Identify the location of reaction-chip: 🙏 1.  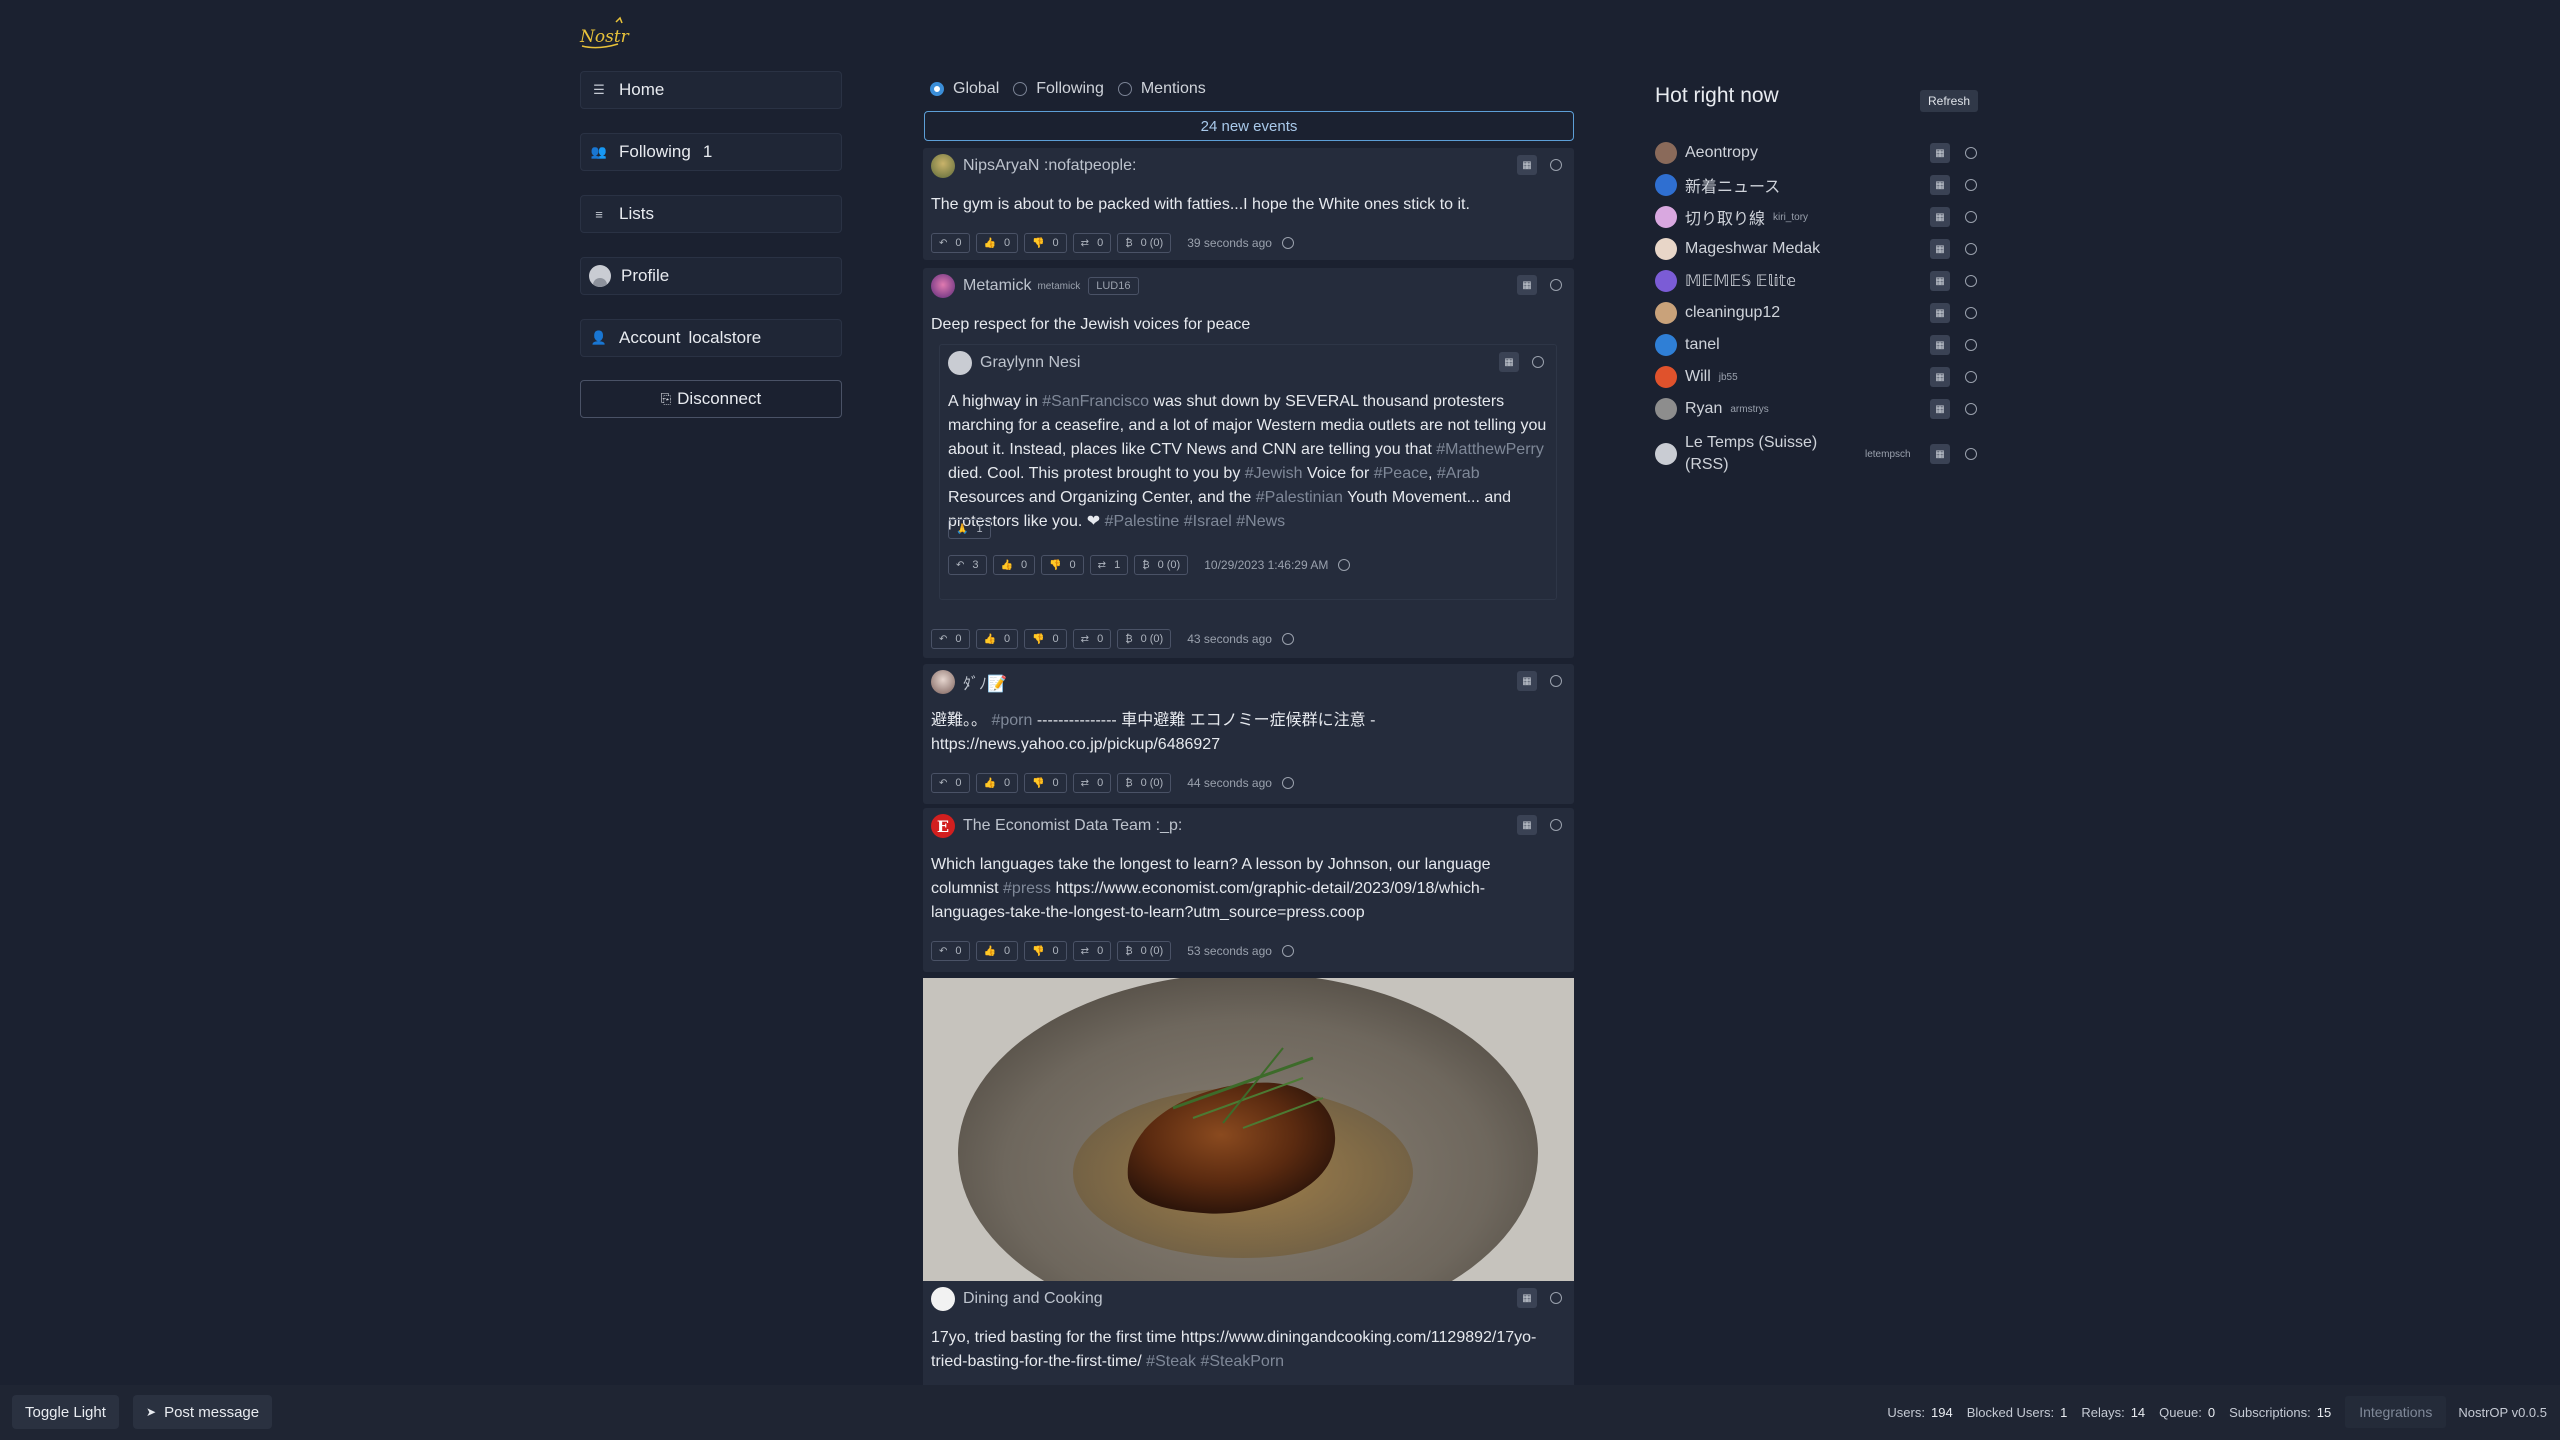
(969, 529).